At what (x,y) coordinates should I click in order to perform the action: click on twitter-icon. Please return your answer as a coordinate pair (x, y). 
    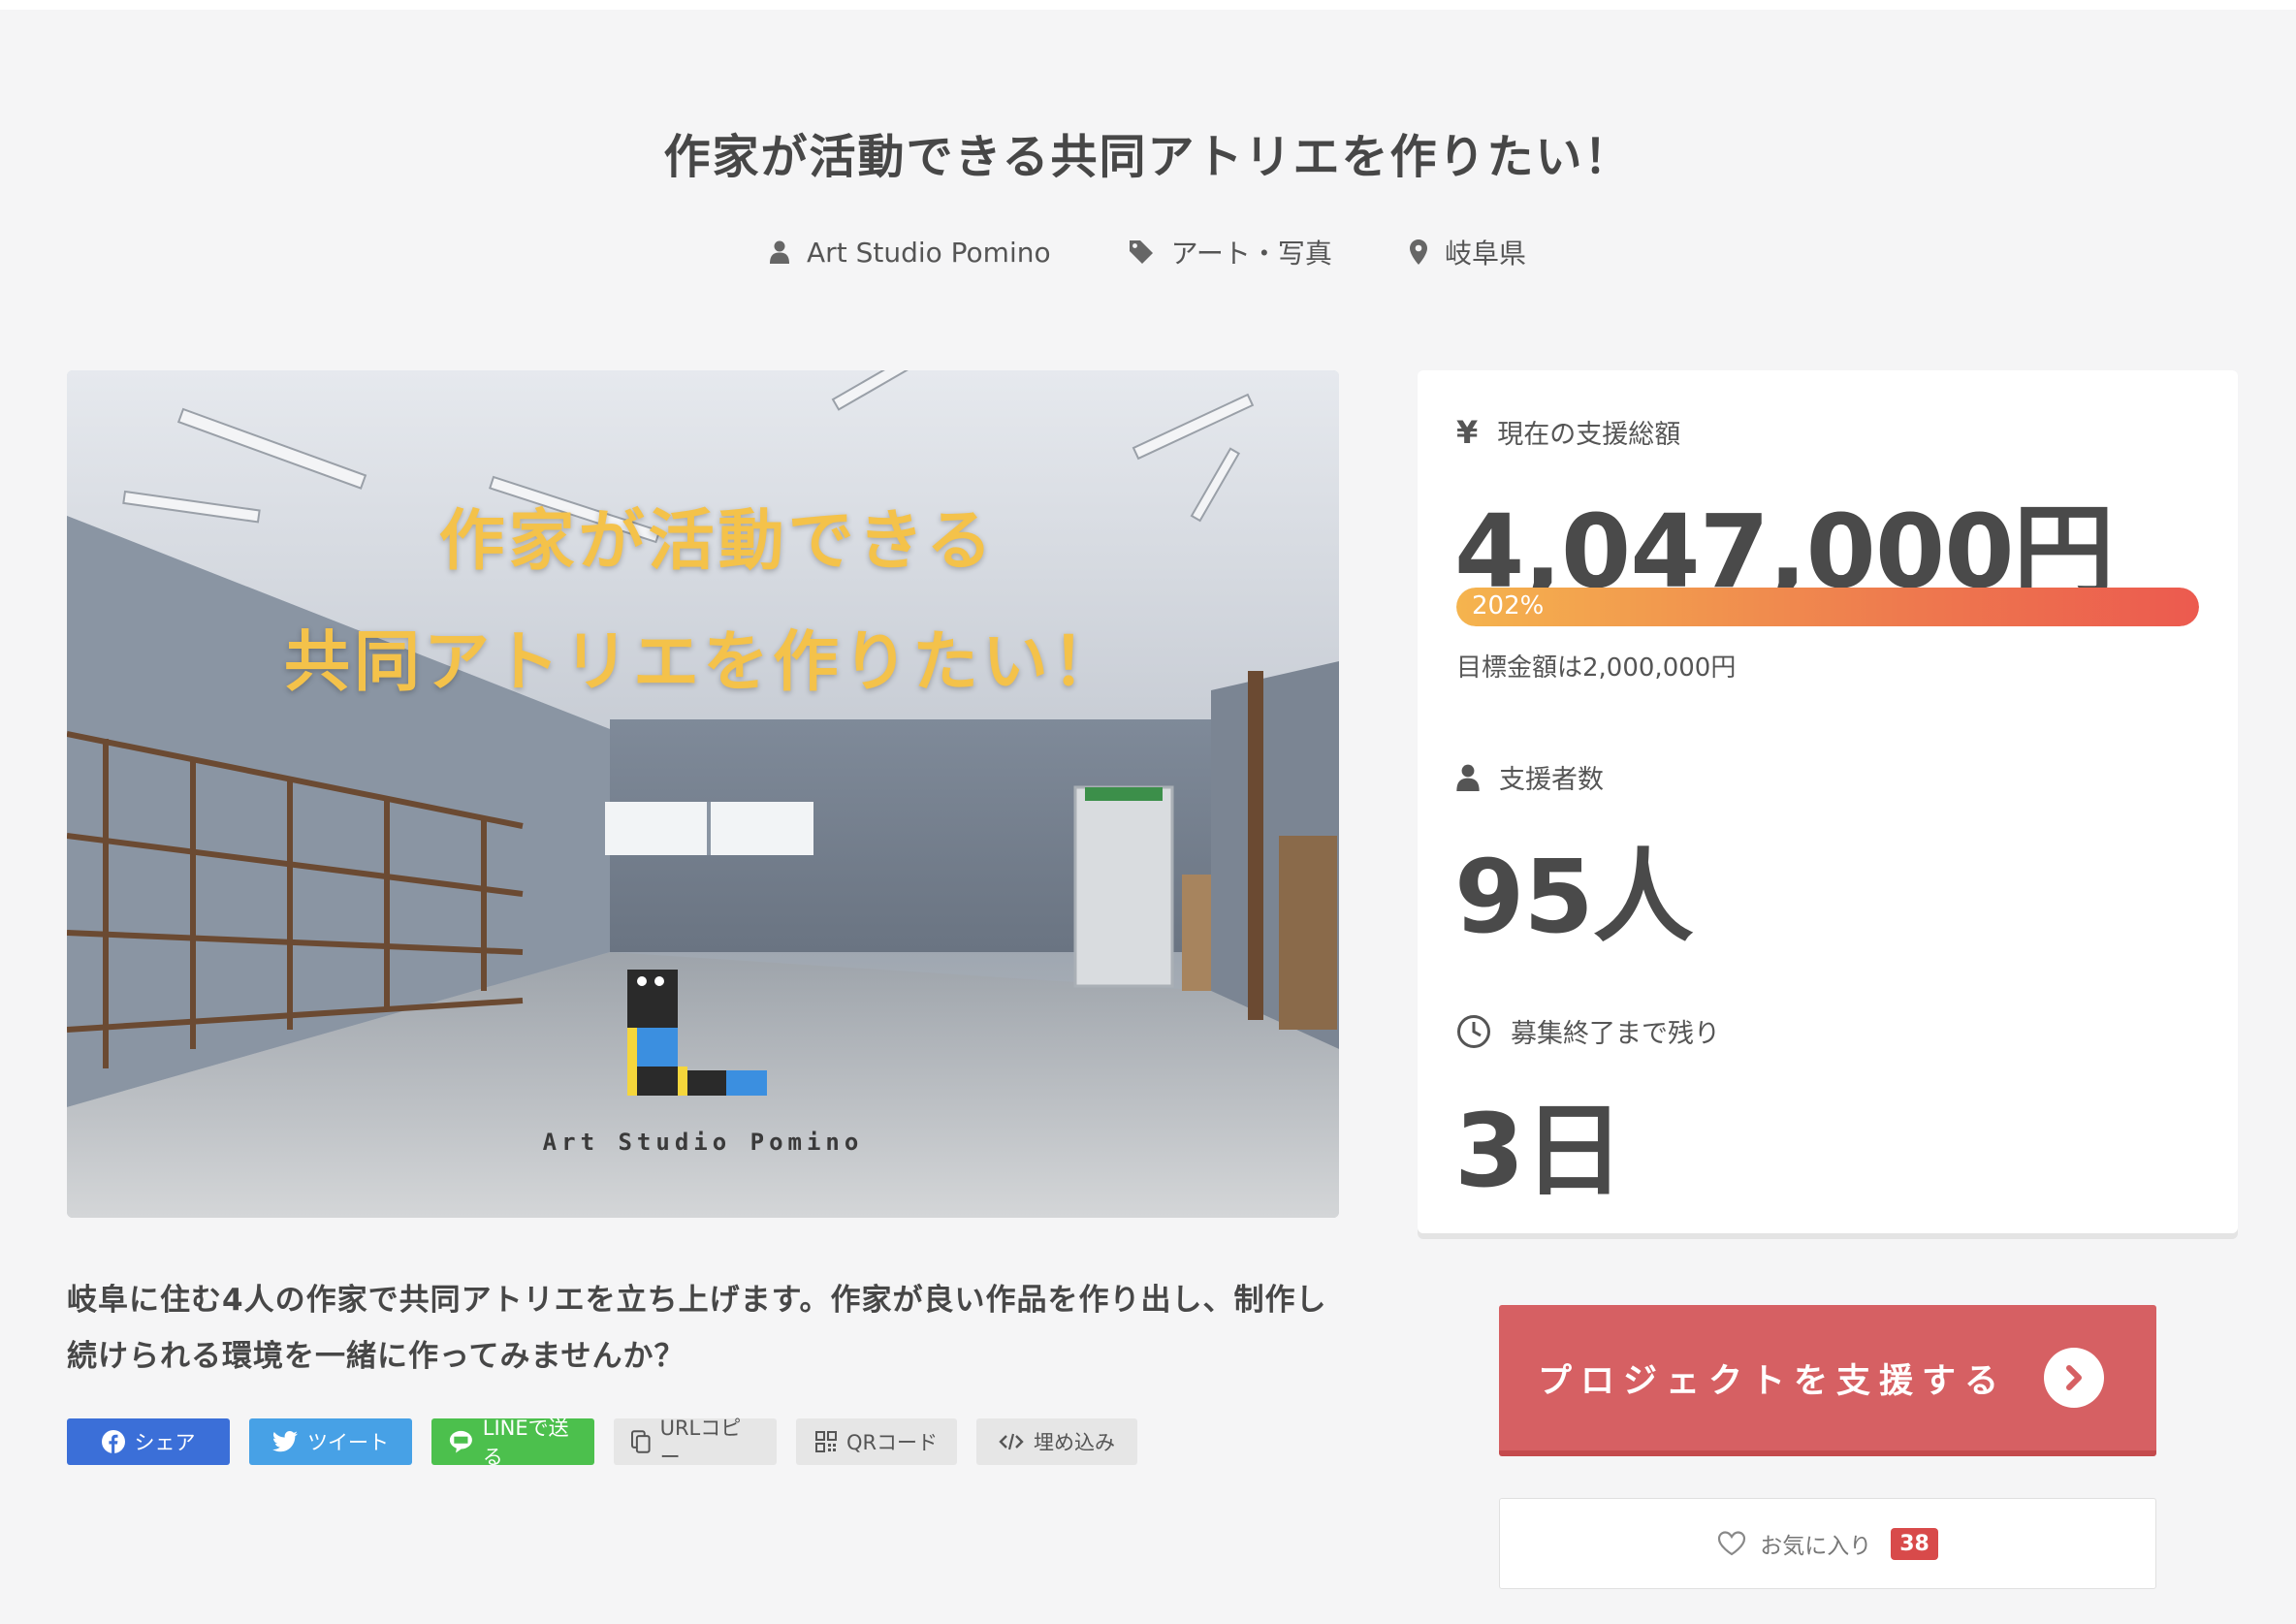
    Looking at the image, I should click on (285, 1441).